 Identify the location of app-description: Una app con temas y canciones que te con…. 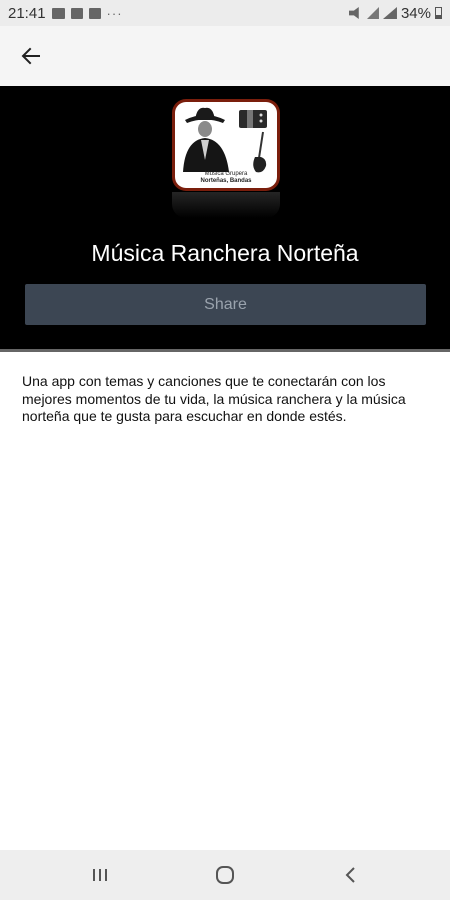
(214, 398).